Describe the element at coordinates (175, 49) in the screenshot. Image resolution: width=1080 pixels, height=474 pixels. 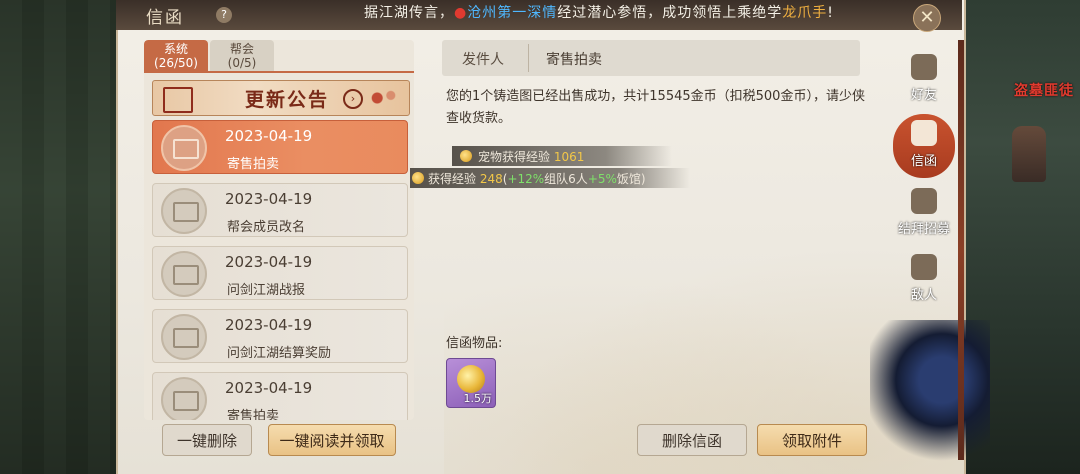
I see `tab-system-label: 系统` at that location.